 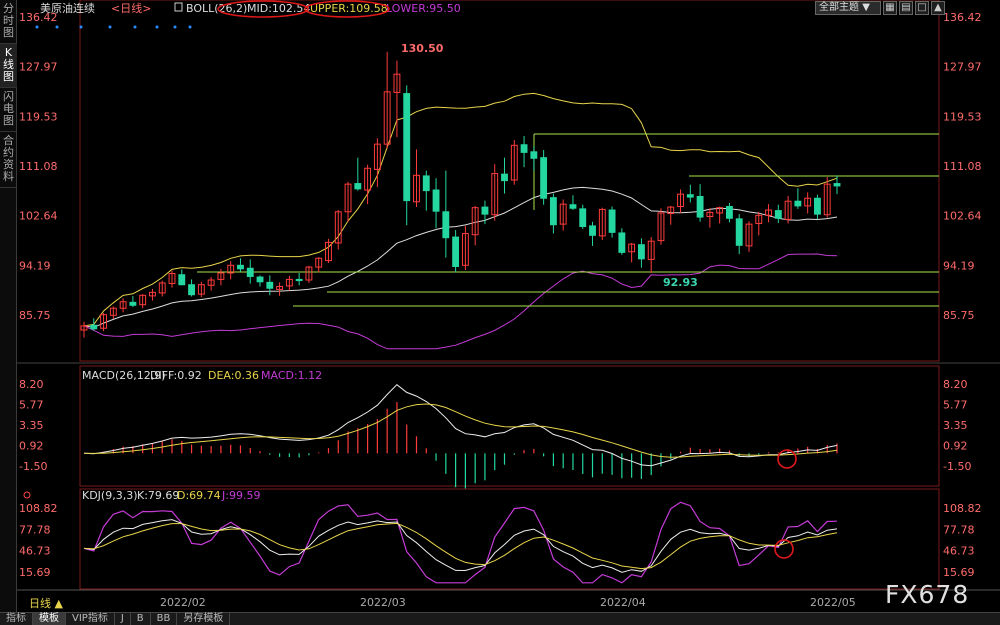 What do you see at coordinates (176, 375) in the screenshot?
I see `macd-legend-diff: DIFF:0.92` at bounding box center [176, 375].